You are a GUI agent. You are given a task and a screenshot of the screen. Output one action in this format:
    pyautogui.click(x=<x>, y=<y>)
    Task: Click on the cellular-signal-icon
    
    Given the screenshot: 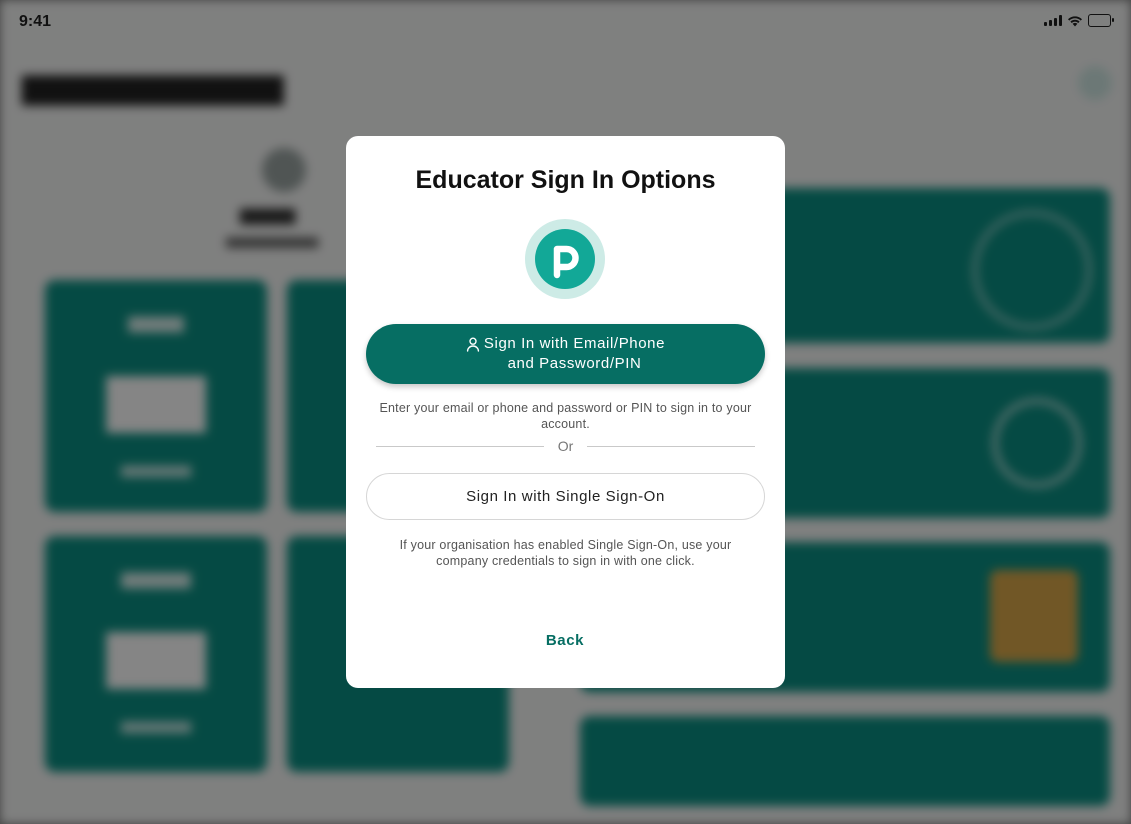 What is the action you would take?
    pyautogui.click(x=1053, y=20)
    